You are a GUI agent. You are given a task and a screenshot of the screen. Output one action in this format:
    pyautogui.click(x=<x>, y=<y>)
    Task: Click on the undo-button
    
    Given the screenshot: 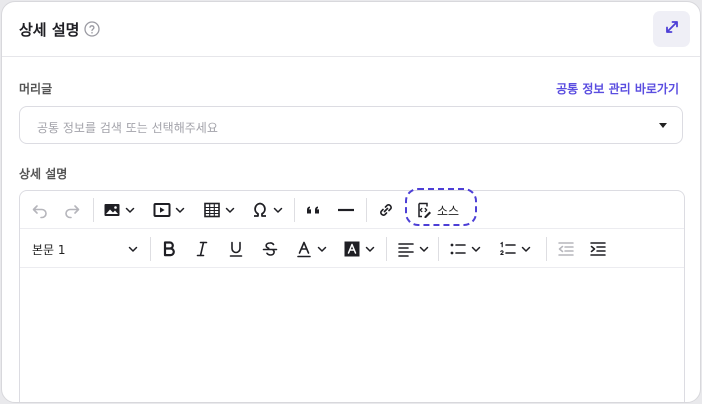 What is the action you would take?
    pyautogui.click(x=40, y=210)
    